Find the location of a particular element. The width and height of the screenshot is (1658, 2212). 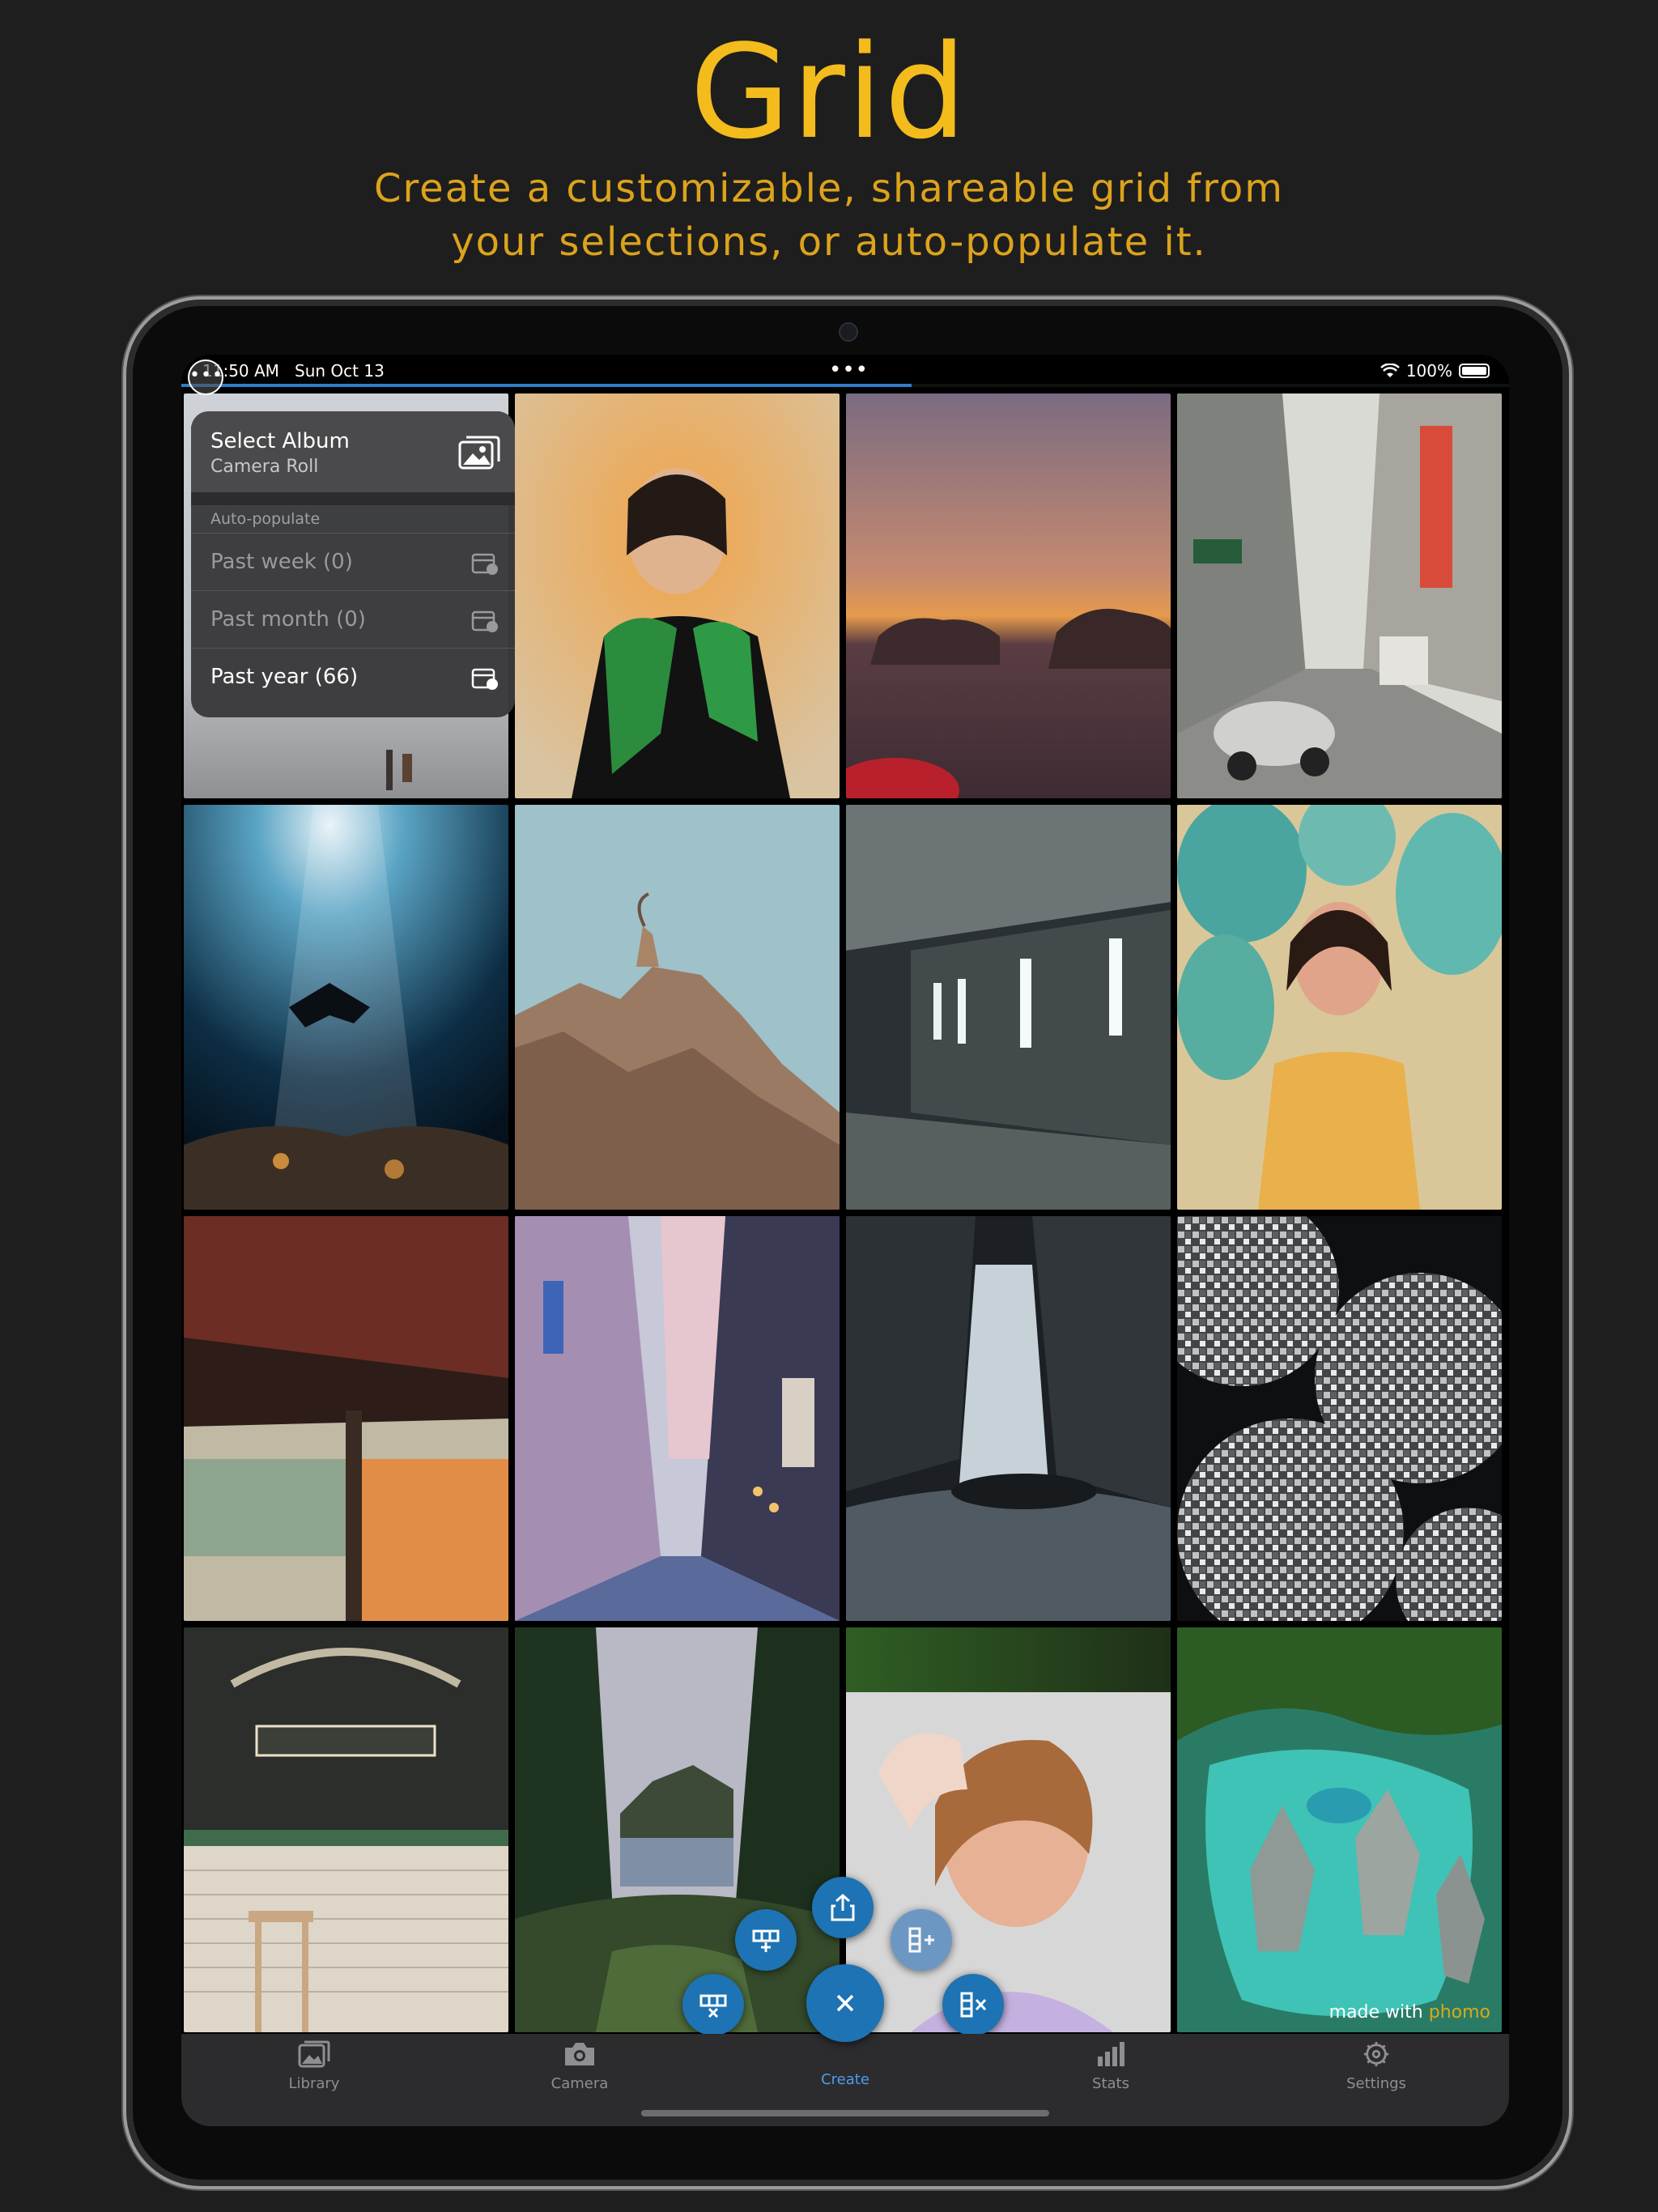

camera-icon is located at coordinates (579, 2054).